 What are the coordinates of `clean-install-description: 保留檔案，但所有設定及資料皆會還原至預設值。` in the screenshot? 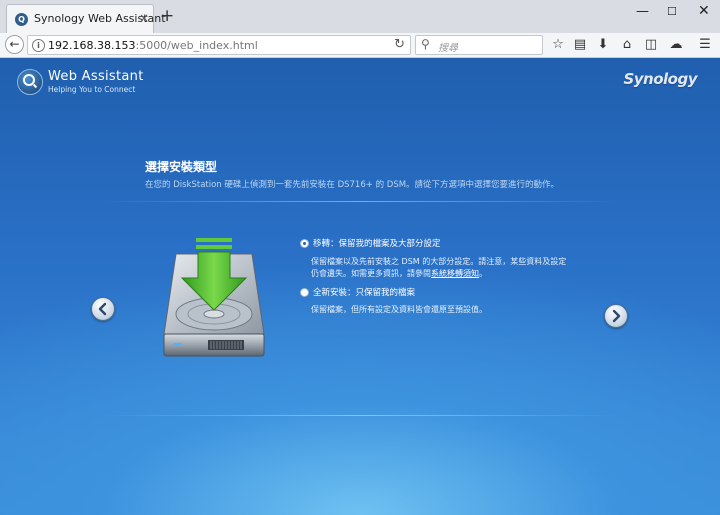 It's located at (399, 309).